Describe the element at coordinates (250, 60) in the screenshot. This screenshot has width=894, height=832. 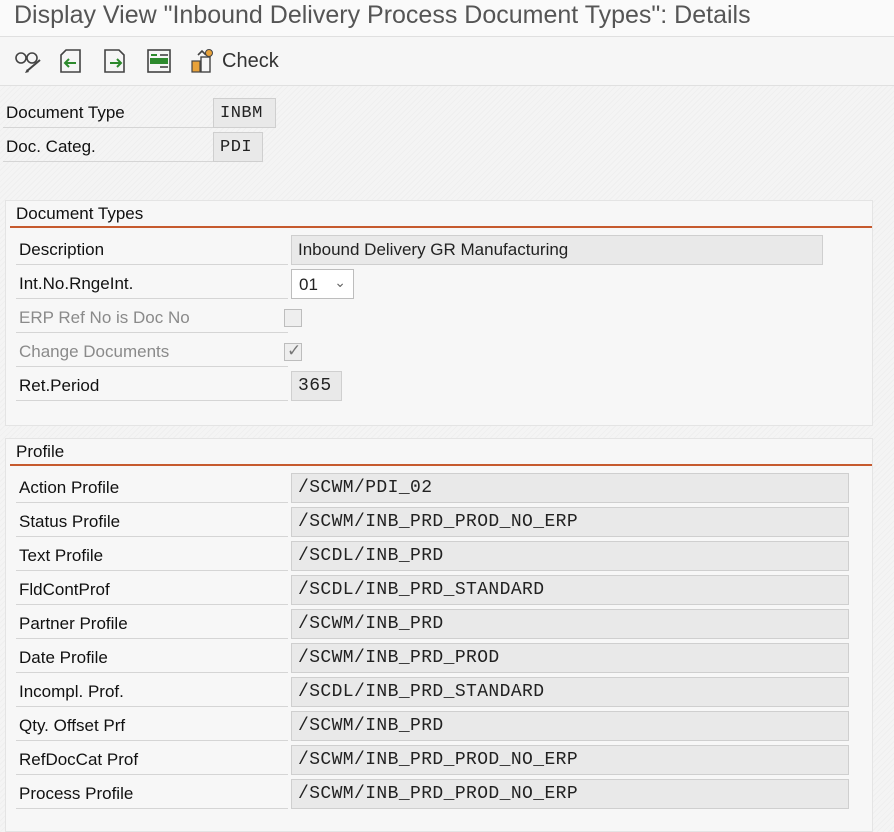
I see `check-label: Check` at that location.